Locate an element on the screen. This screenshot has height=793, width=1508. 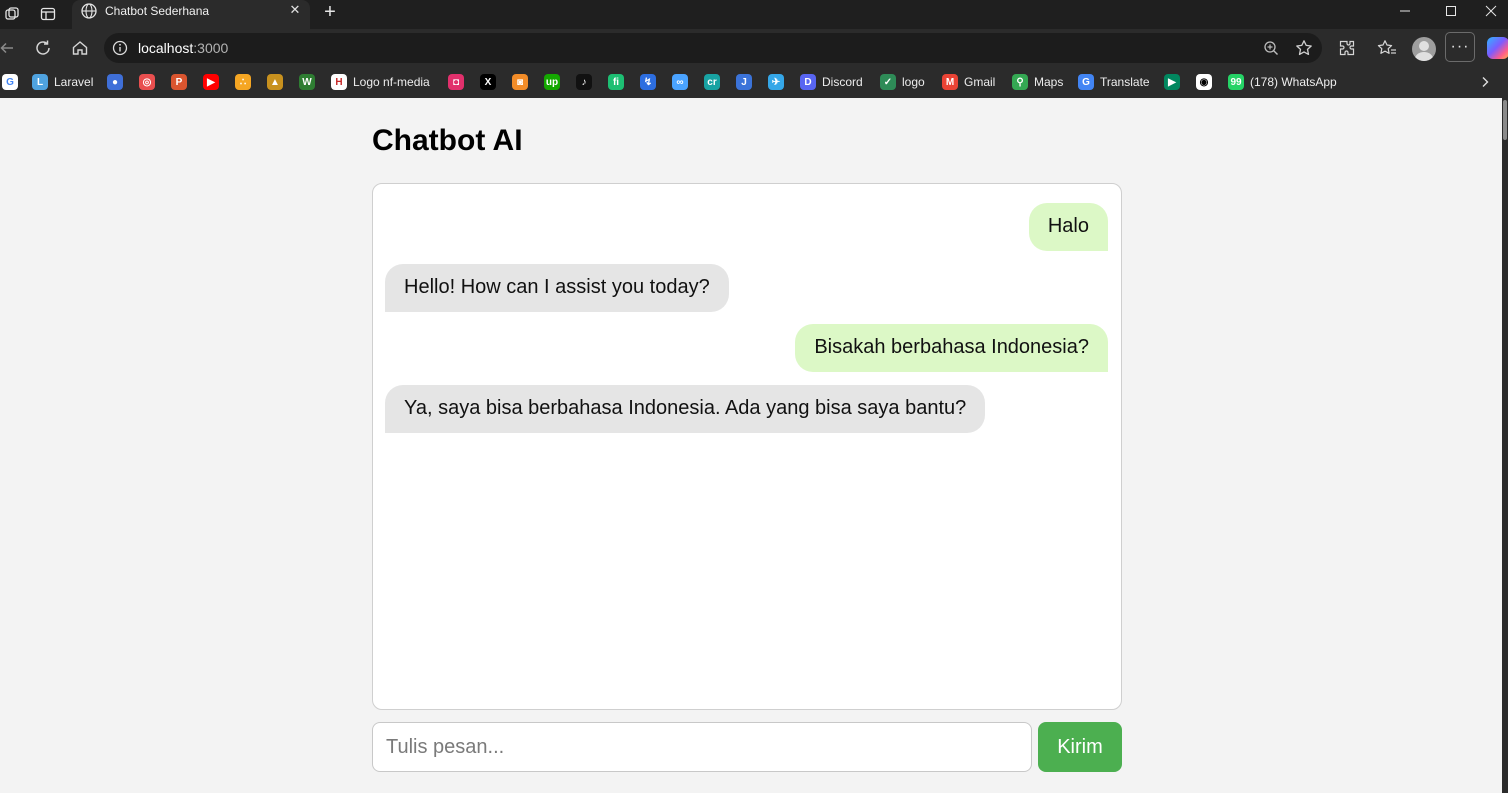
bookmark-item: ● is located at coordinates (115, 82).